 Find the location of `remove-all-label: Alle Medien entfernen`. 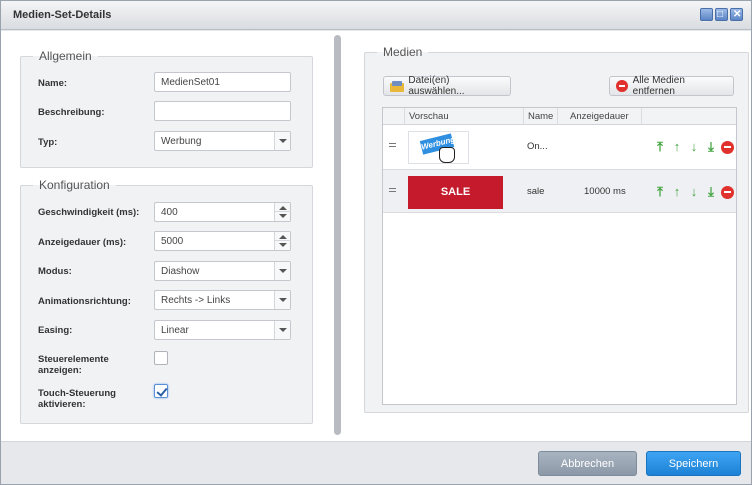

remove-all-label: Alle Medien entfernen is located at coordinates (658, 86).